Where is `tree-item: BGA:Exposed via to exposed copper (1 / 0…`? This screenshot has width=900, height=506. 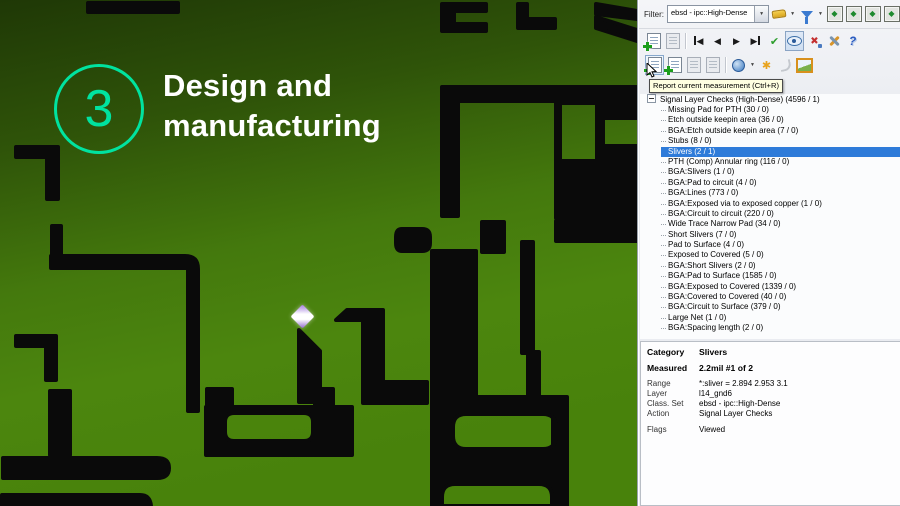 tree-item: BGA:Exposed via to exposed copper (1 / 0… is located at coordinates (780, 204).